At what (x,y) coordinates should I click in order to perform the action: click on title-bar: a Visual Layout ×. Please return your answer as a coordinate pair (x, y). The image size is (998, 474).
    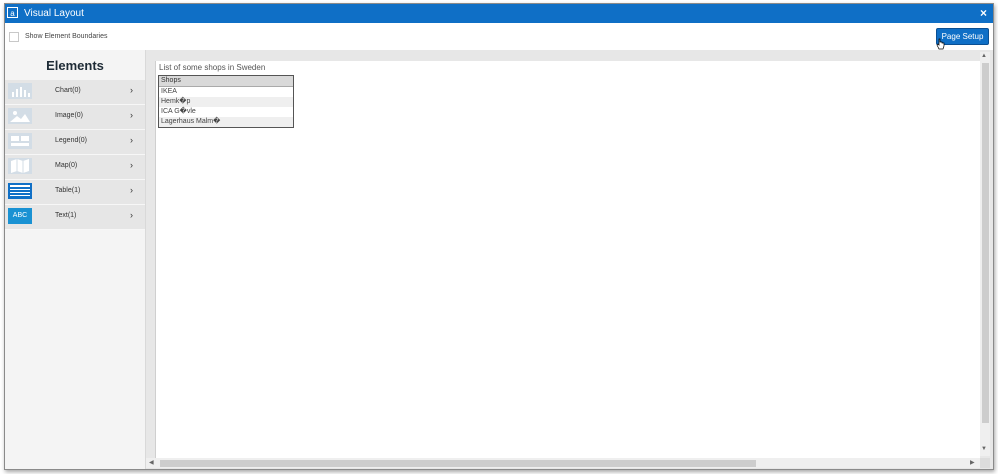
    Looking at the image, I should click on (499, 13).